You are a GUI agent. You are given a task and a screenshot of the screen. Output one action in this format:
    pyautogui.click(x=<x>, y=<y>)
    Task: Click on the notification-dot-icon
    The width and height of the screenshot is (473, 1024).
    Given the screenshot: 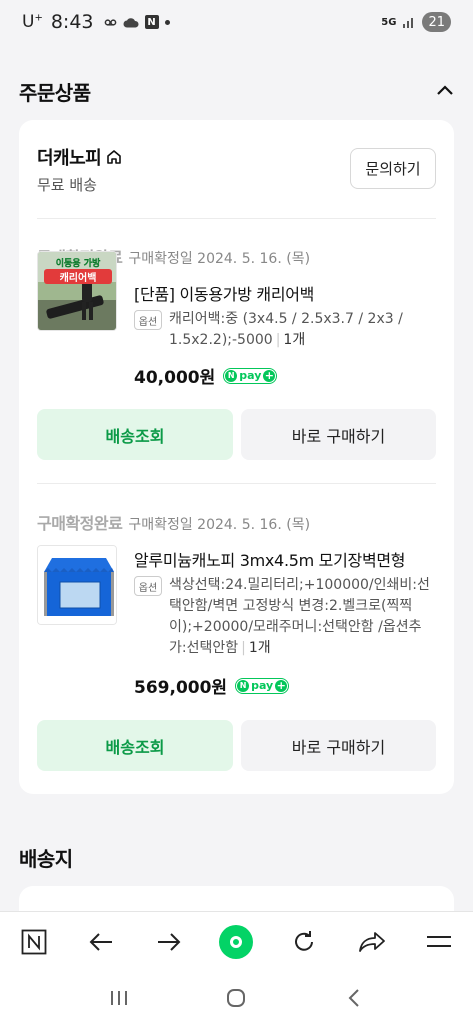 What is the action you would take?
    pyautogui.click(x=167, y=22)
    